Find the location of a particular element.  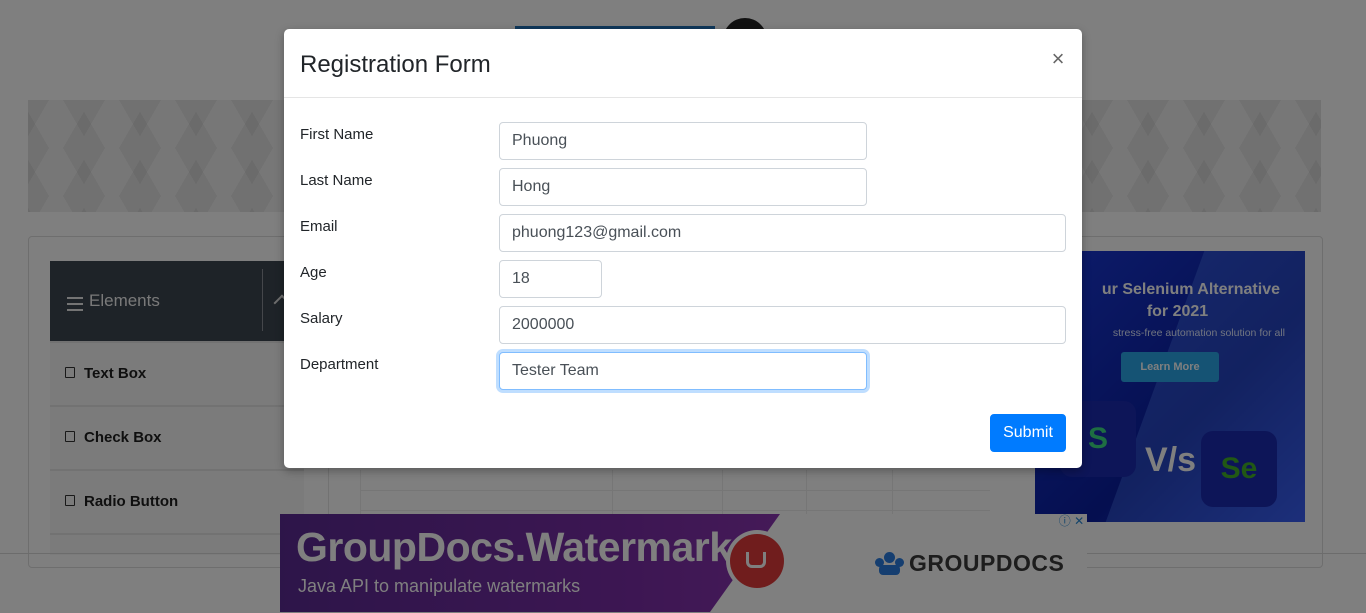

department-label: Department is located at coordinates (339, 364).